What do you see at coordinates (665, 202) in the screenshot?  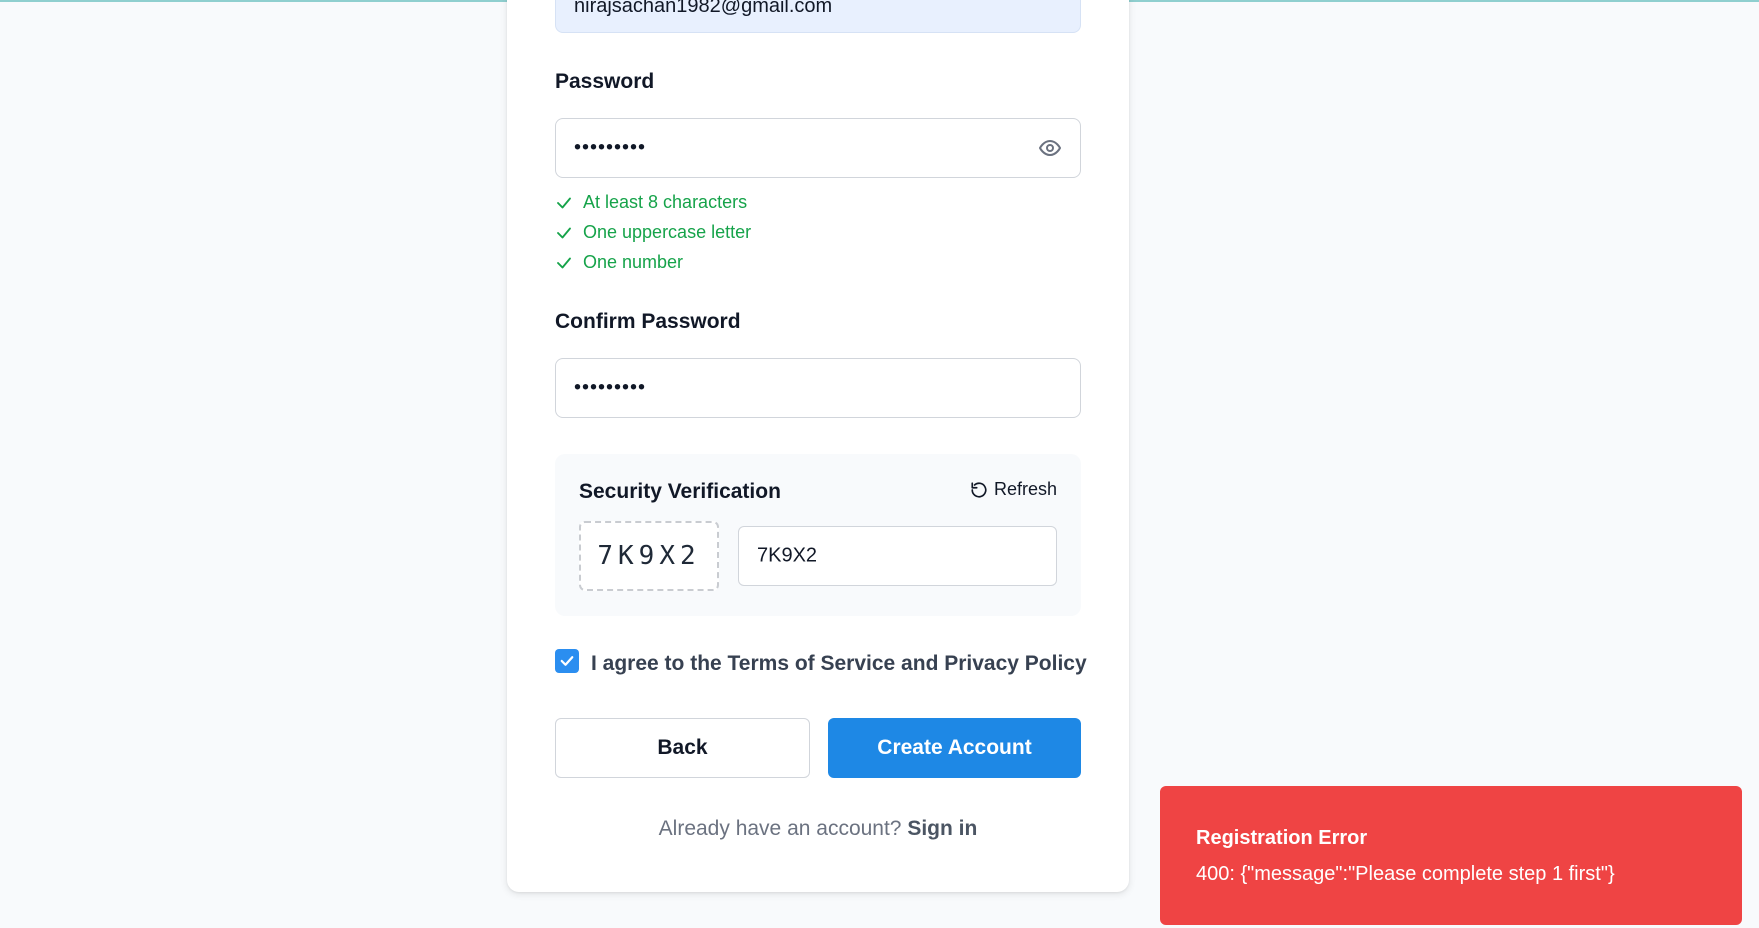 I see `requirement-text: At least 8 characters` at bounding box center [665, 202].